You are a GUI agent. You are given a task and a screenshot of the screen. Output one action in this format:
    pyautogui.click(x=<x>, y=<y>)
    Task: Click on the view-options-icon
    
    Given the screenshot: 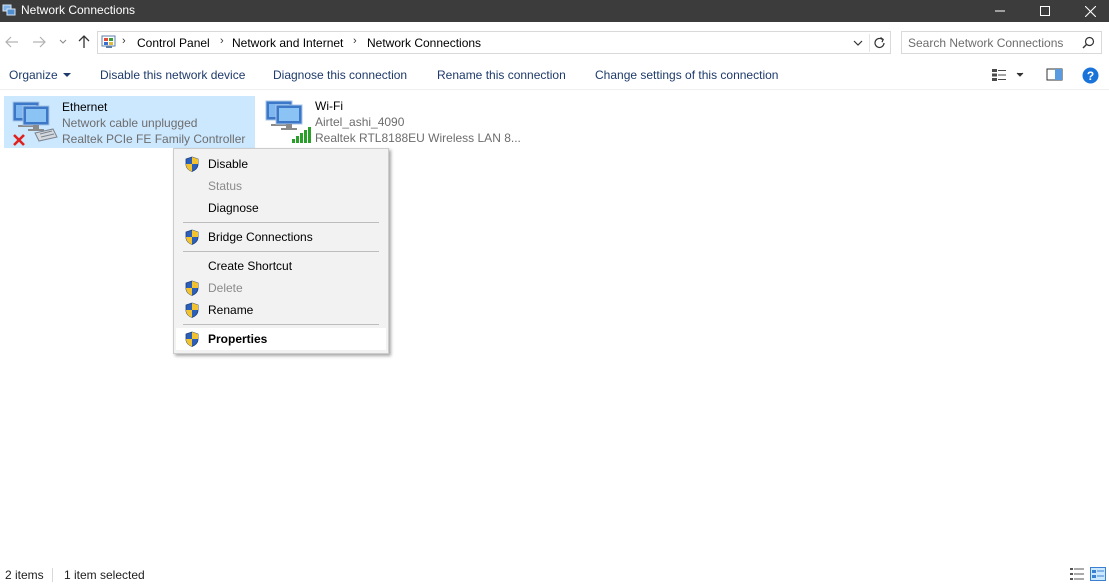 What is the action you would take?
    pyautogui.click(x=1008, y=75)
    